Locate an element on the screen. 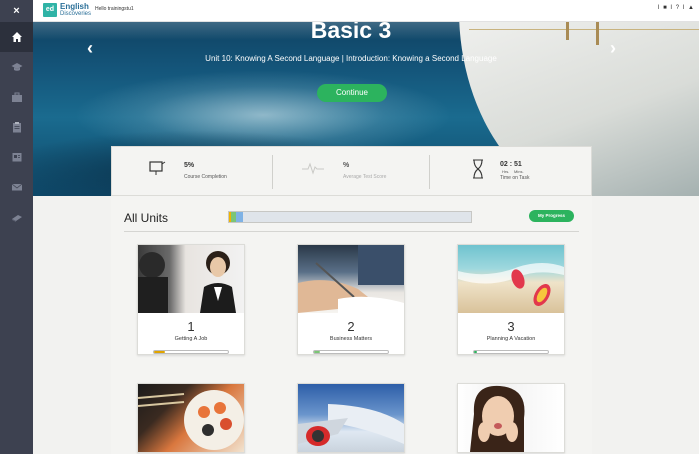  sidebar: × is located at coordinates (16, 227).